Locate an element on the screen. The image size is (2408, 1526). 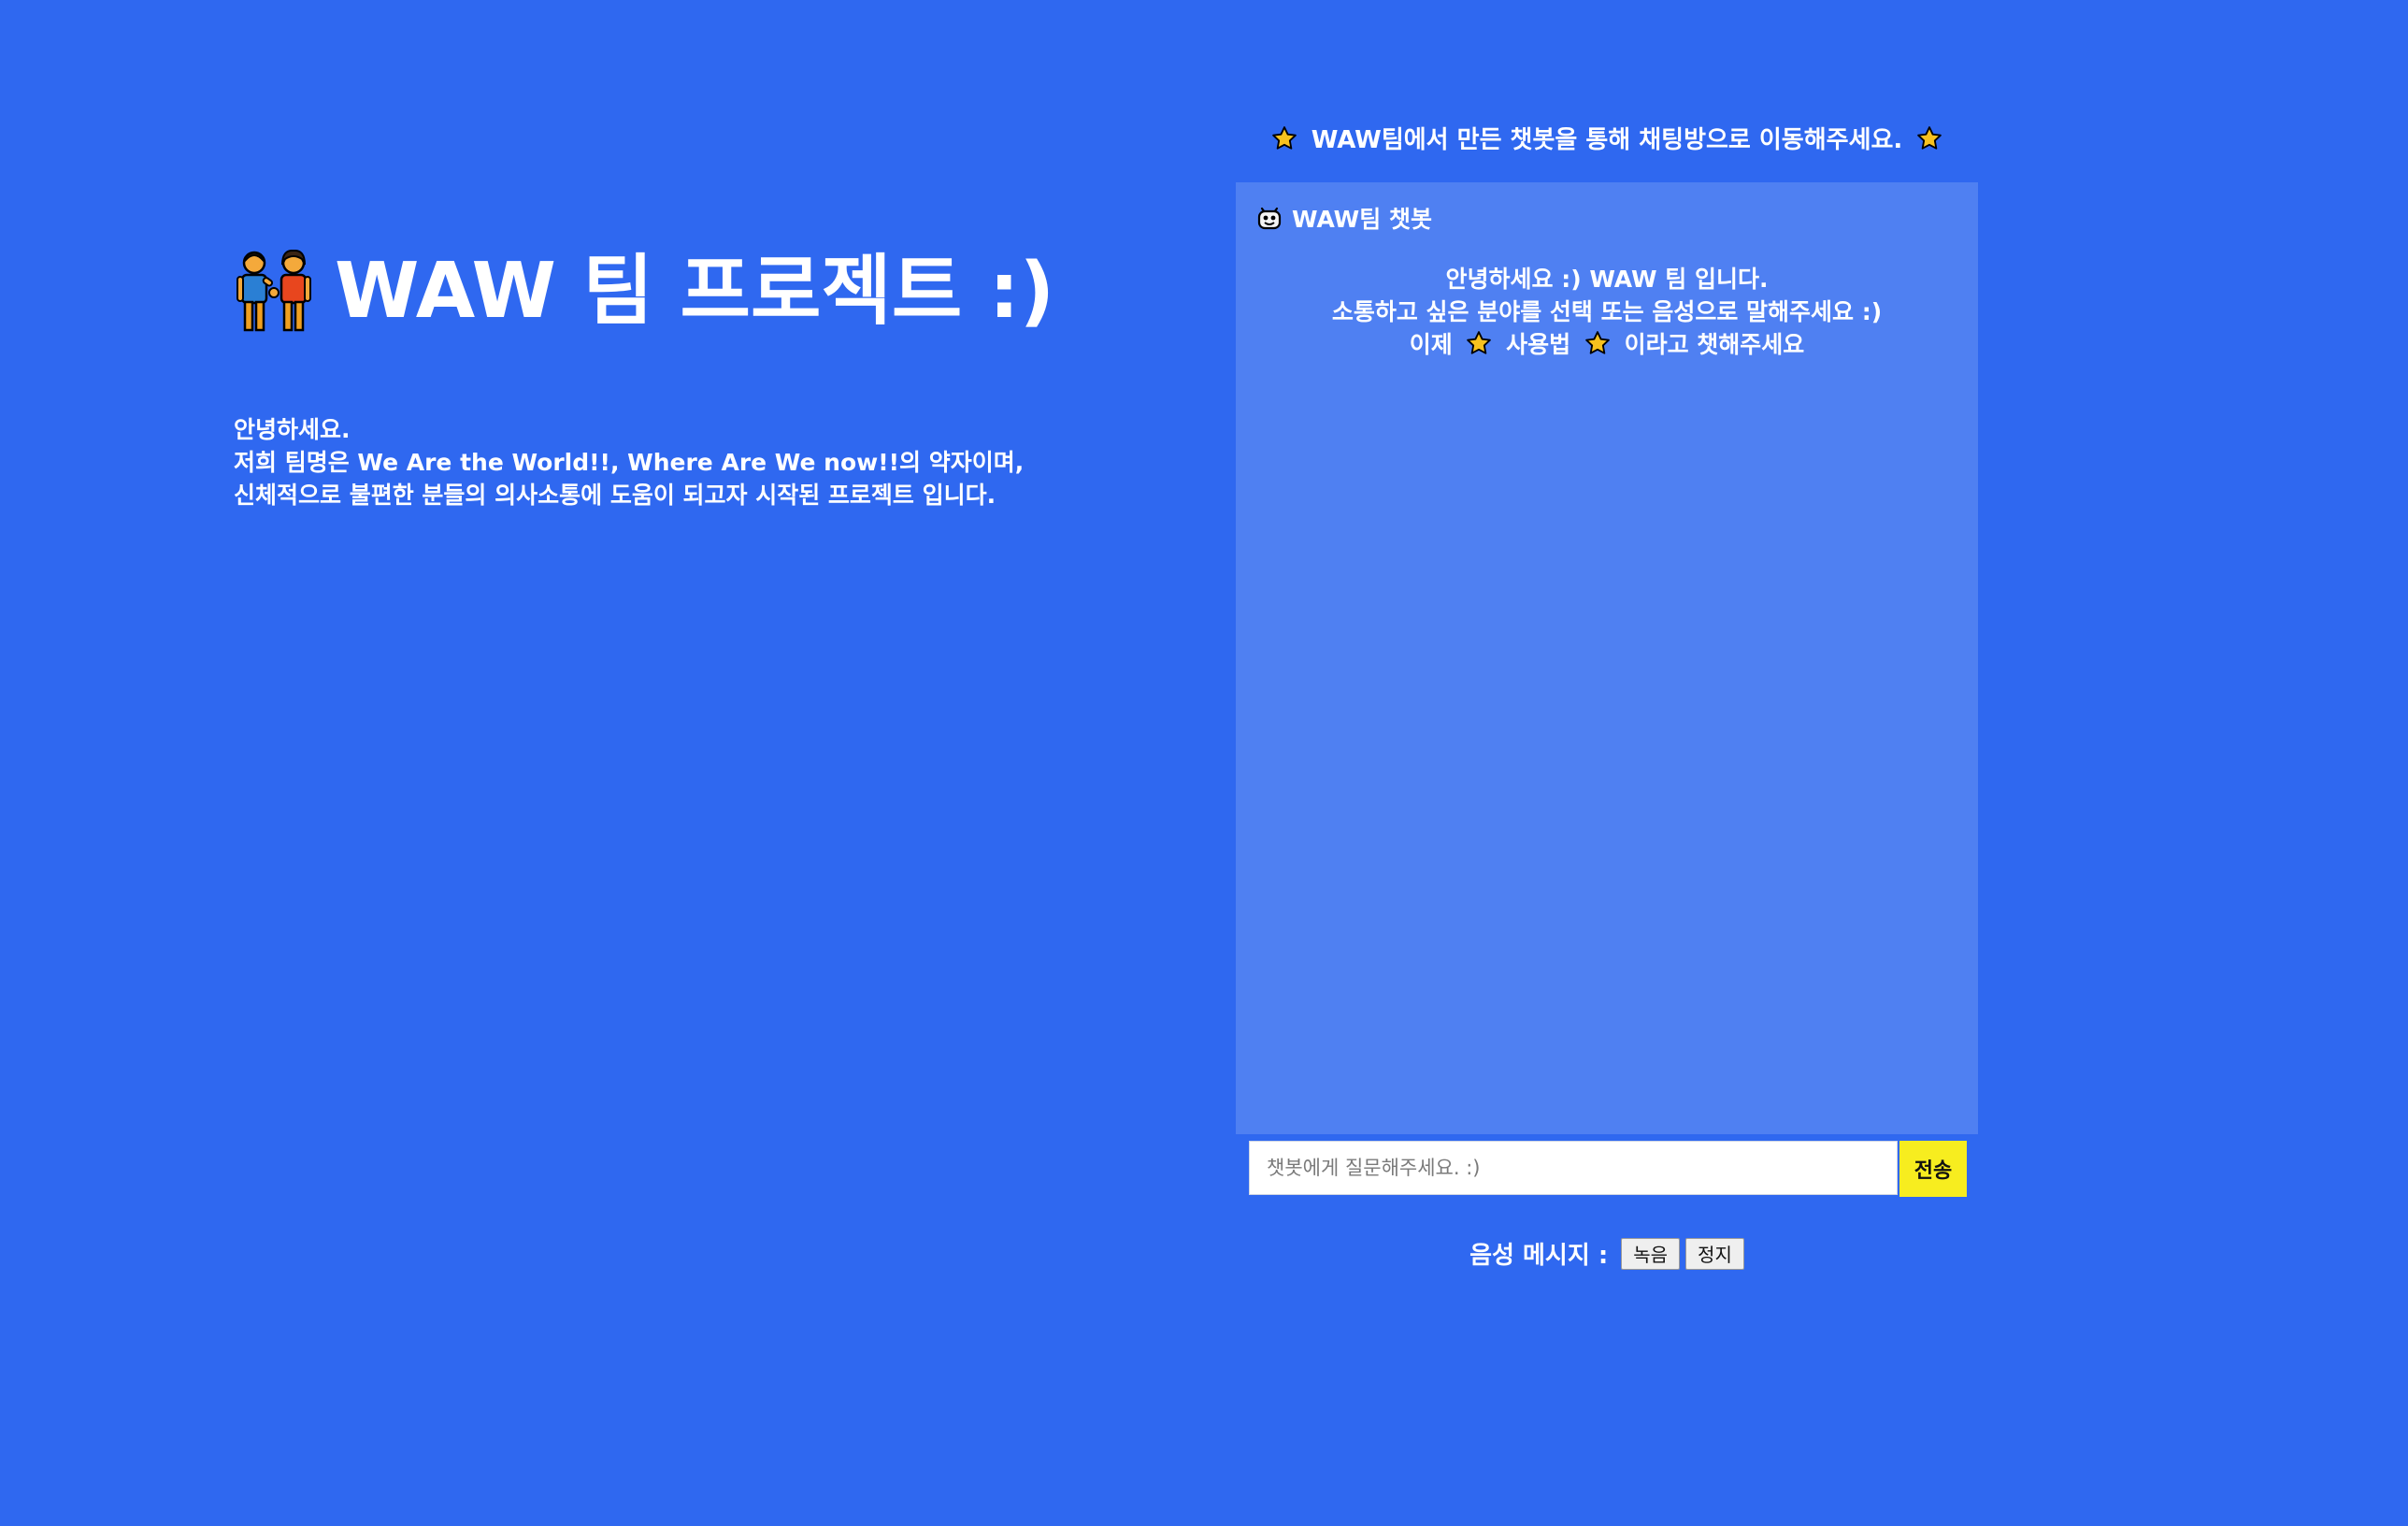
voice-message-label: 음성 메시지 : is located at coordinates (1539, 1256).